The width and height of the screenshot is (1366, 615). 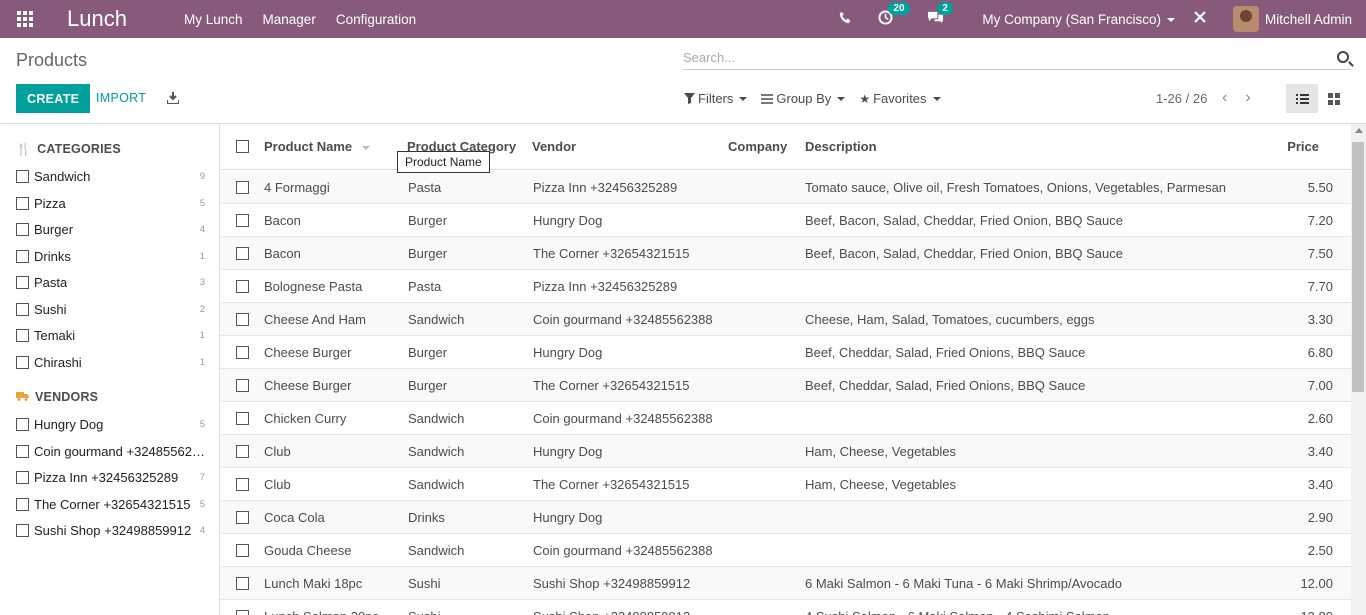 What do you see at coordinates (1320, 286) in the screenshot?
I see `cell-price: 7.70` at bounding box center [1320, 286].